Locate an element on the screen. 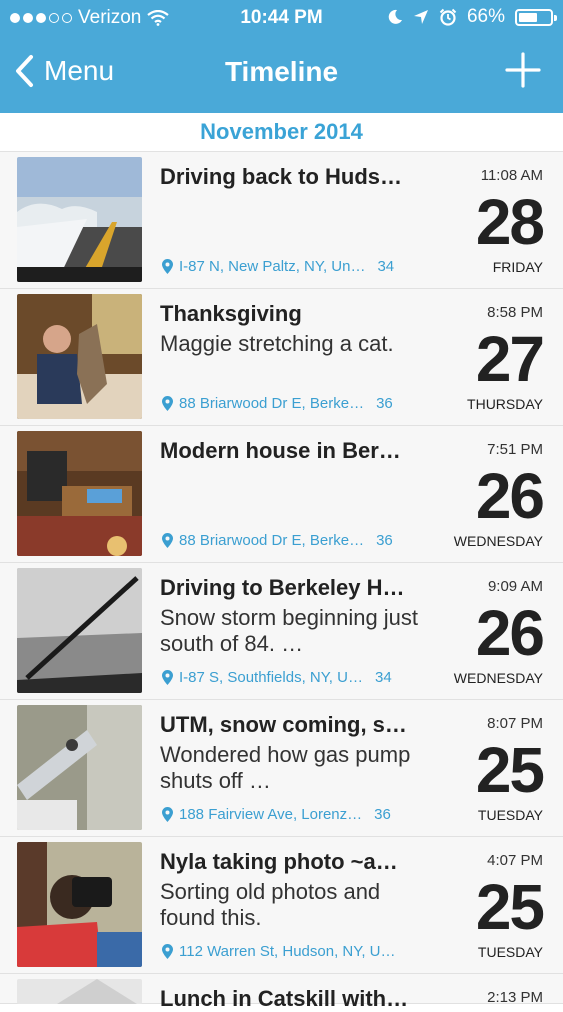  entry-weekday: THURSDAY is located at coordinates (505, 404).